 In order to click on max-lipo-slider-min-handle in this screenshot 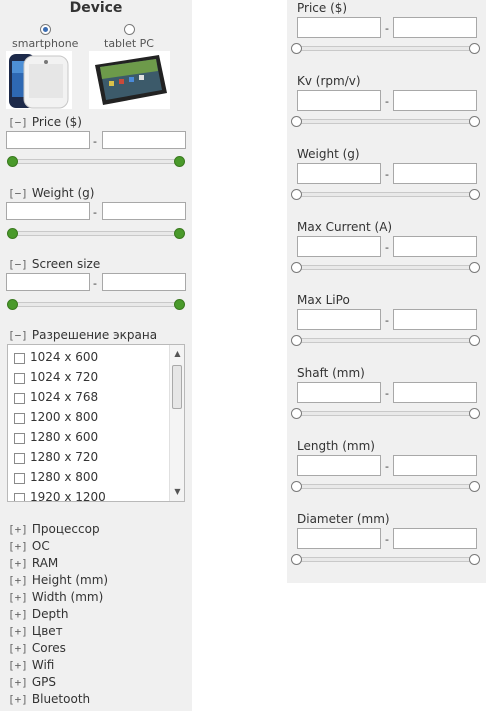, I will do `click(296, 340)`.